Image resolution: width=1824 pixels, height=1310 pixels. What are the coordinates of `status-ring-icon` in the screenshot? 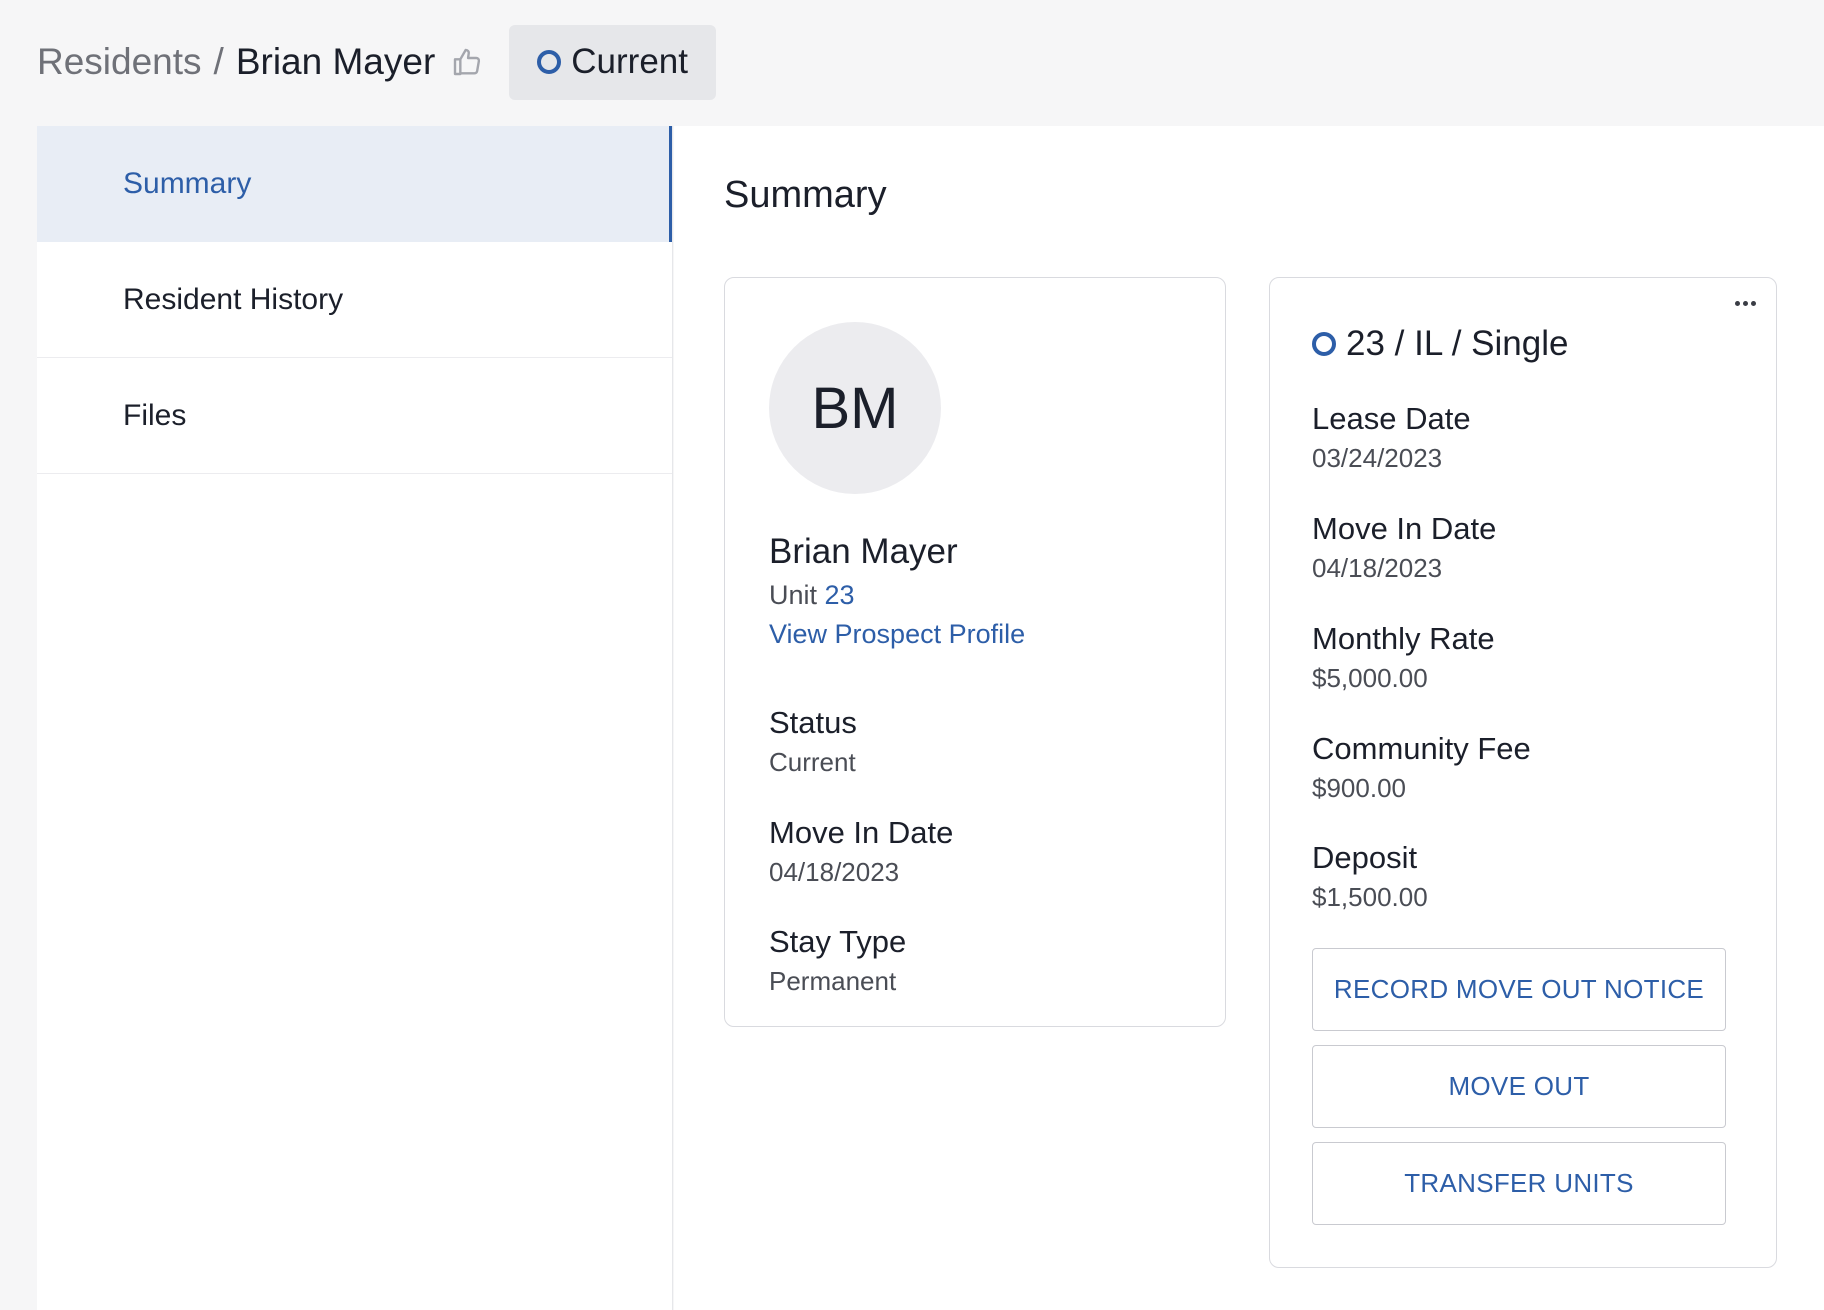 It's located at (549, 62).